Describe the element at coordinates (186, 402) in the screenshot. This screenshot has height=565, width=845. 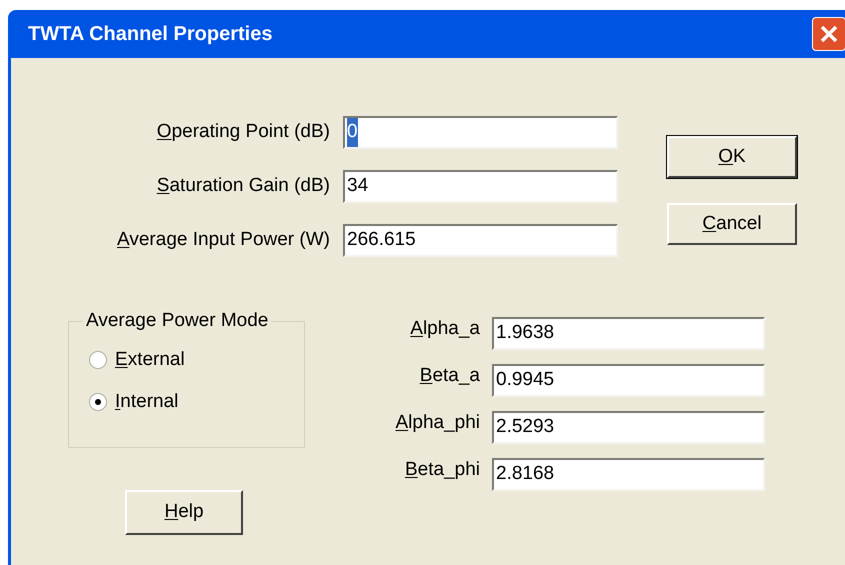
I see `radio-option: Internal` at that location.